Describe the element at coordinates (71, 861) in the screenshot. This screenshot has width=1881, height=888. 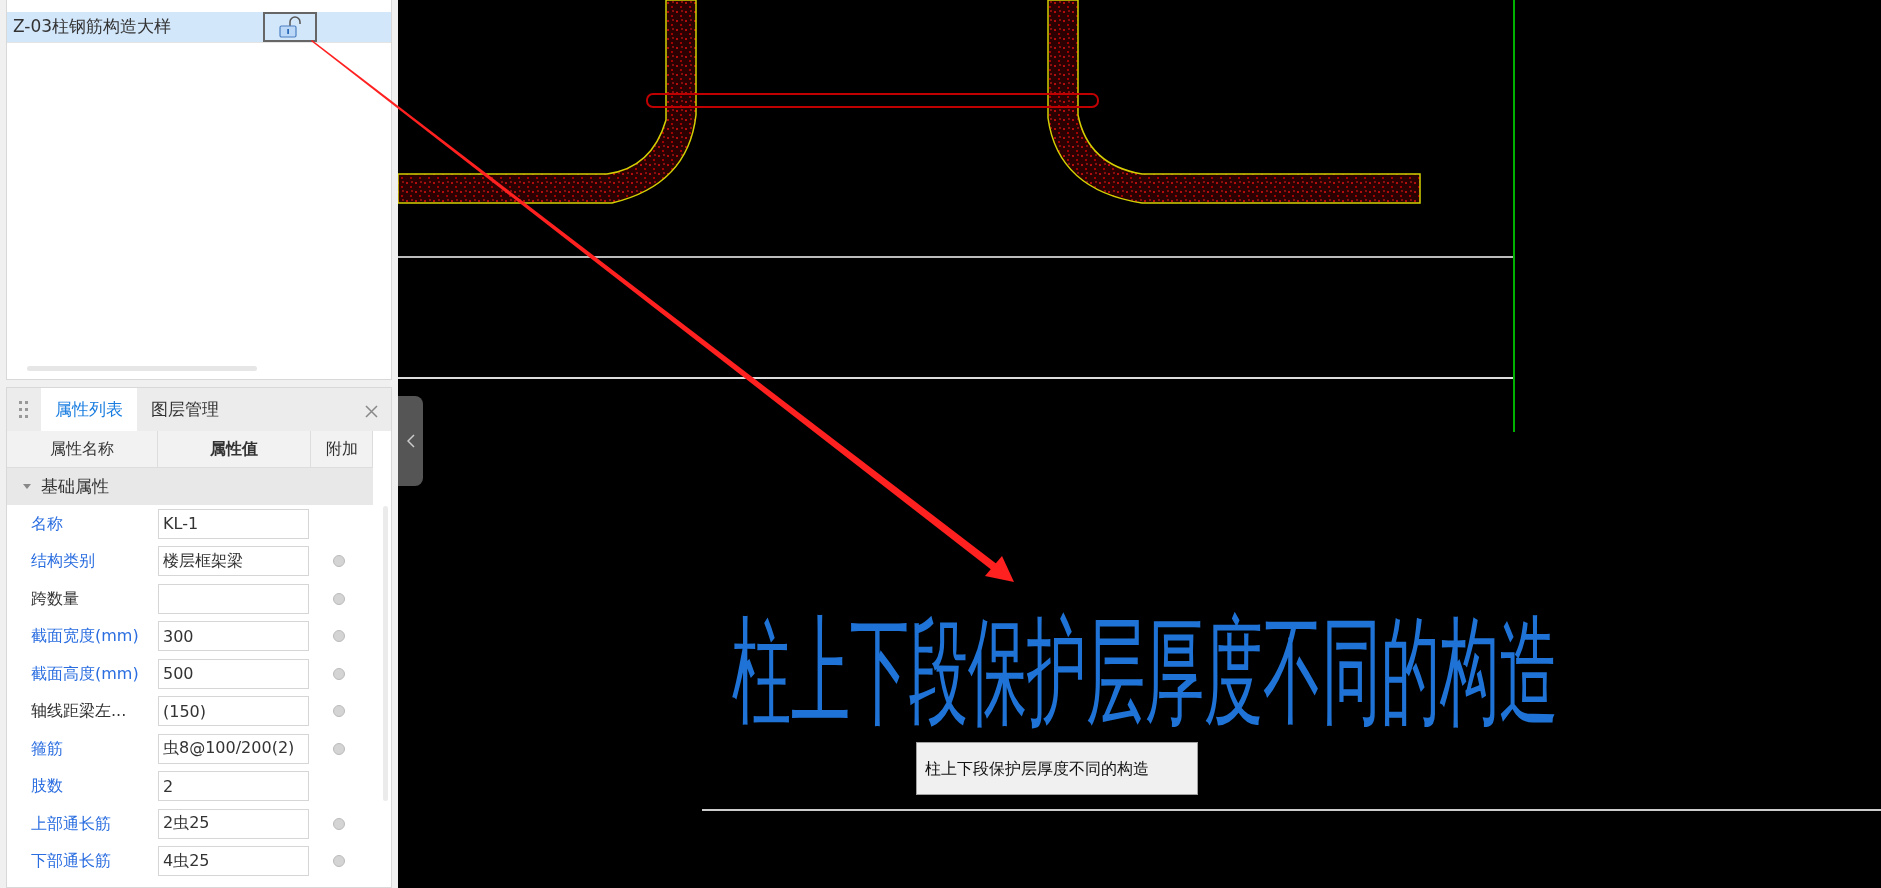
I see `property-name: 下部通长筋` at that location.